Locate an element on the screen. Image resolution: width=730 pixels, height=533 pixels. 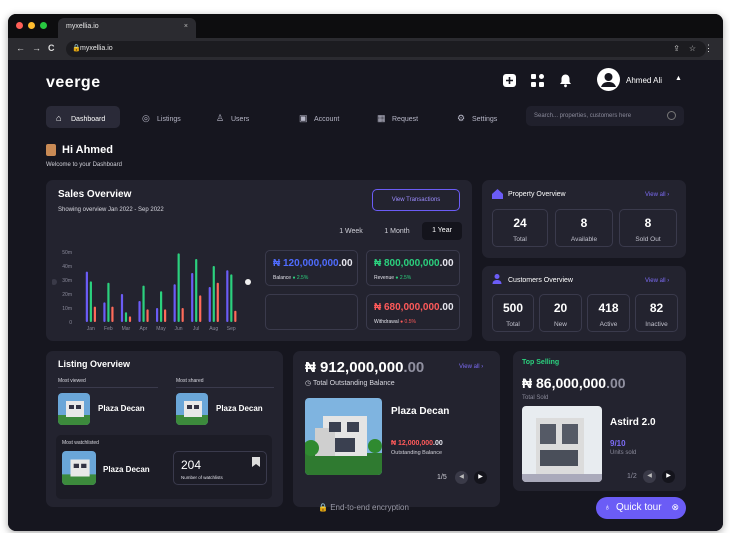
browser-tab: myxellia.io × is located at coordinates (127, 28).